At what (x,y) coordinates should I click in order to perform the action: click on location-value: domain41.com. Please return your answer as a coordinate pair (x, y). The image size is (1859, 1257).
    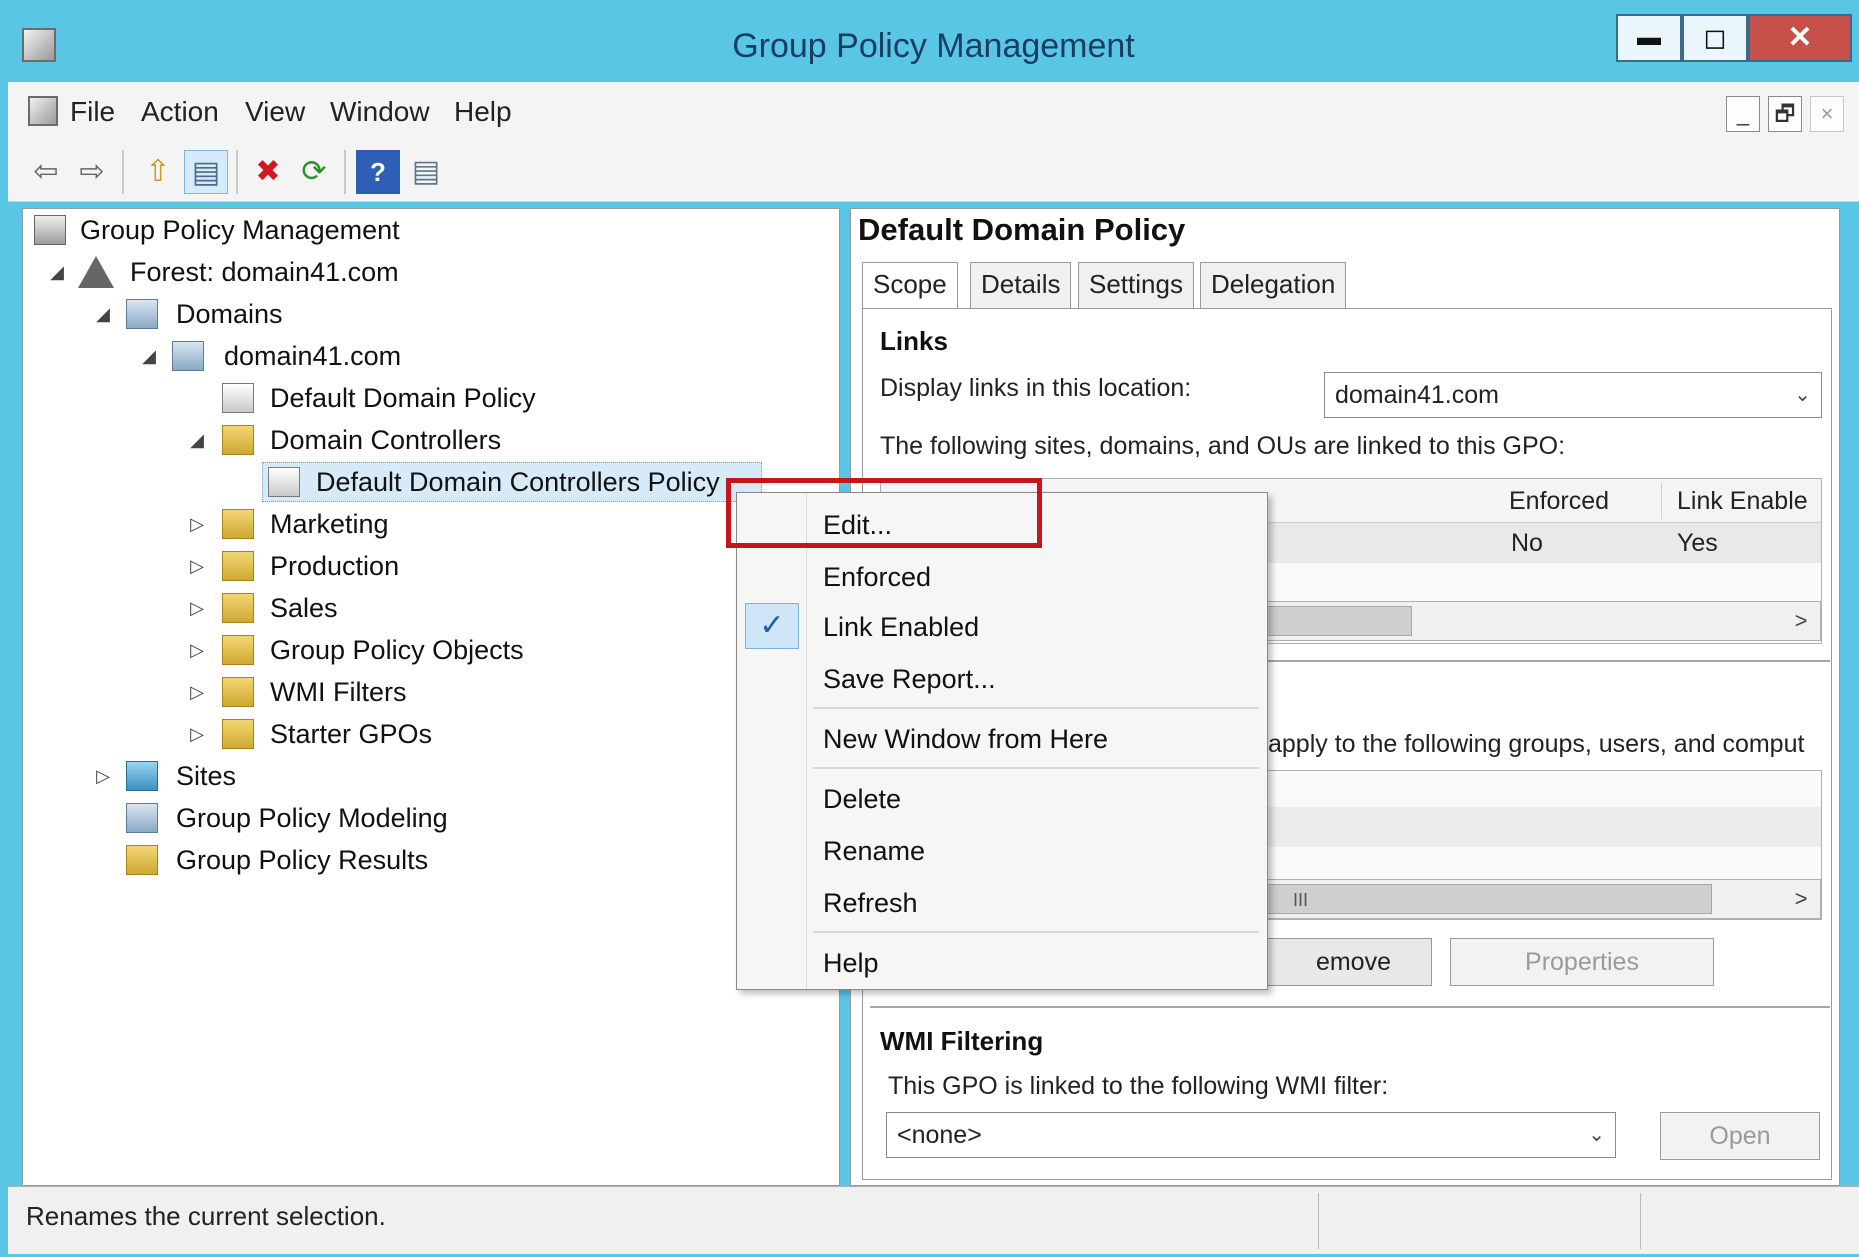
    Looking at the image, I should click on (1417, 395).